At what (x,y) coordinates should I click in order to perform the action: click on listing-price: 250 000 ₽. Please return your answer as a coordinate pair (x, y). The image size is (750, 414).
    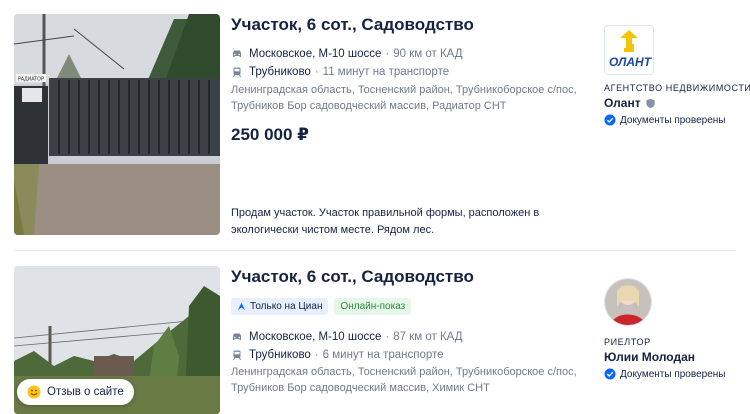
    Looking at the image, I should click on (270, 134).